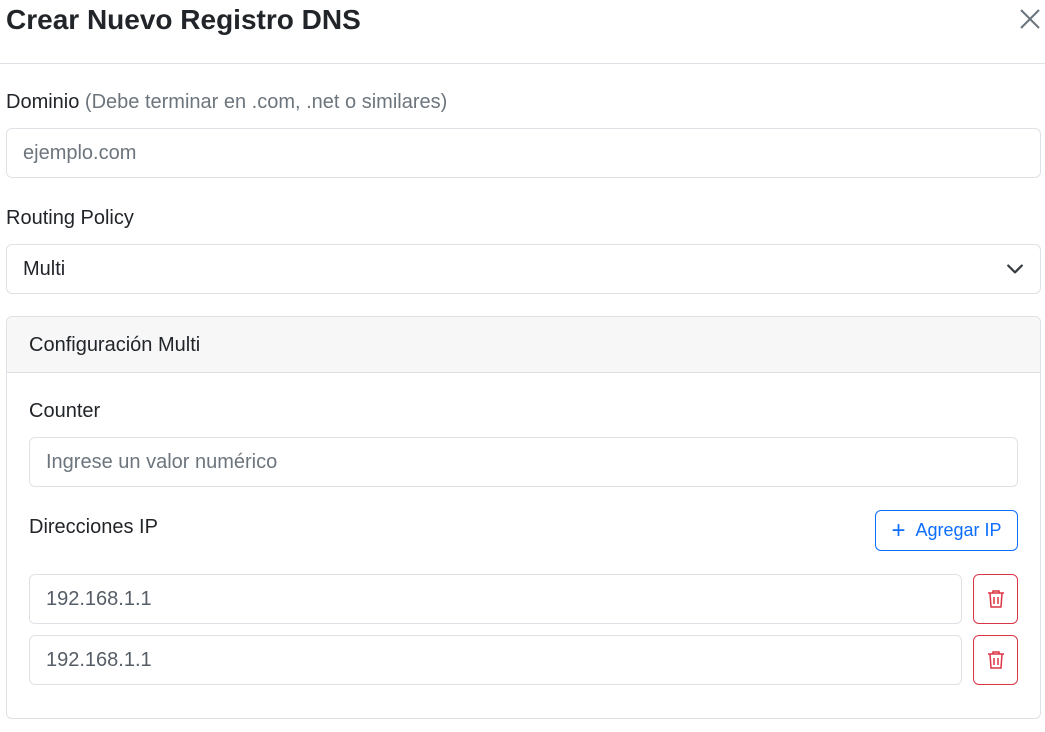 This screenshot has height=732, width=1045. What do you see at coordinates (523, 153) in the screenshot?
I see `domain-input` at bounding box center [523, 153].